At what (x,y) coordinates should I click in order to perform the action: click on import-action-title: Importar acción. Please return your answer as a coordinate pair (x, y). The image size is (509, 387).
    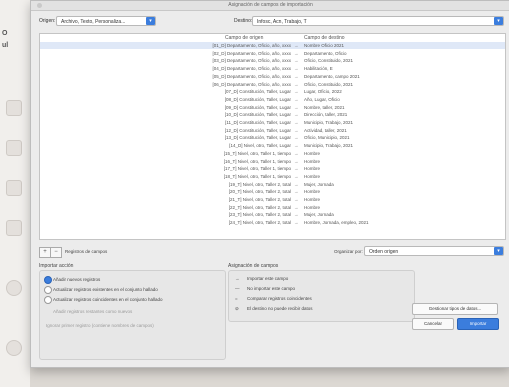
    Looking at the image, I should click on (56, 266).